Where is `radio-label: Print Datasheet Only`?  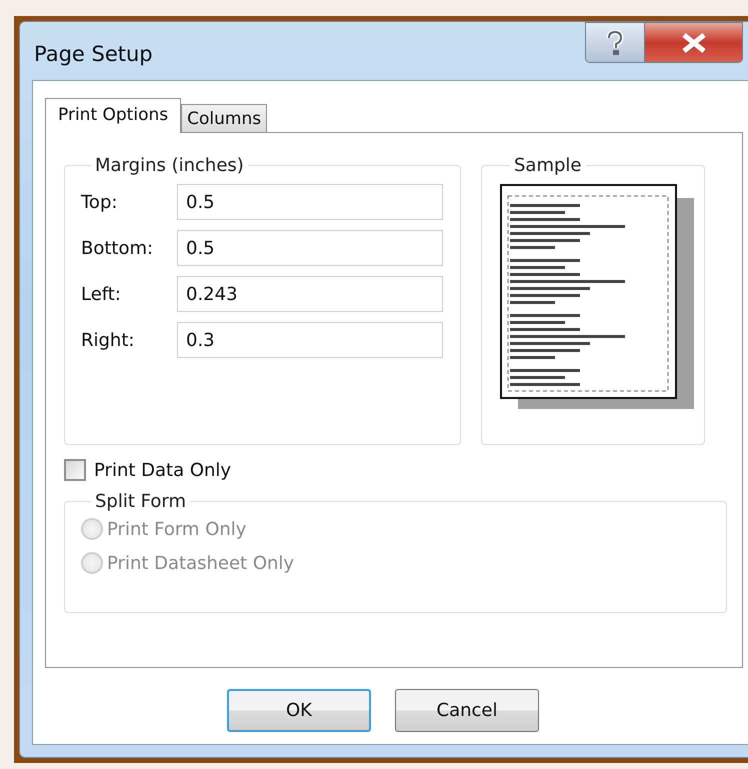 radio-label: Print Datasheet Only is located at coordinates (200, 563).